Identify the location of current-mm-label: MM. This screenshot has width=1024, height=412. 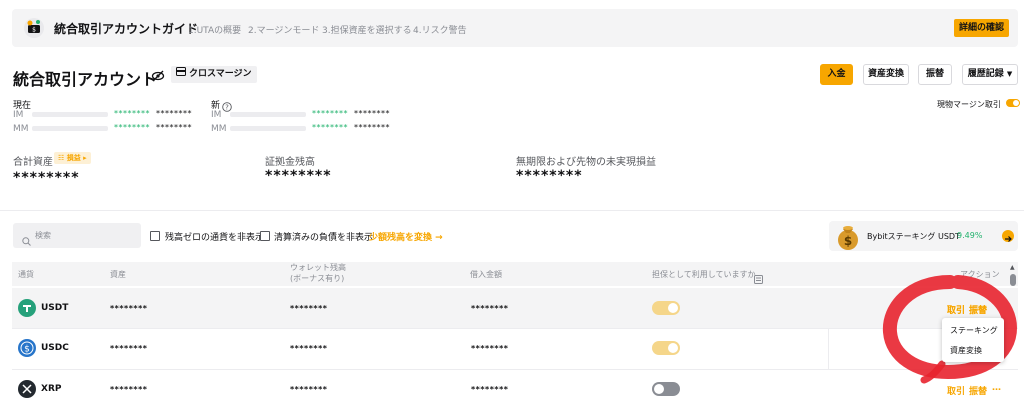
(21, 129).